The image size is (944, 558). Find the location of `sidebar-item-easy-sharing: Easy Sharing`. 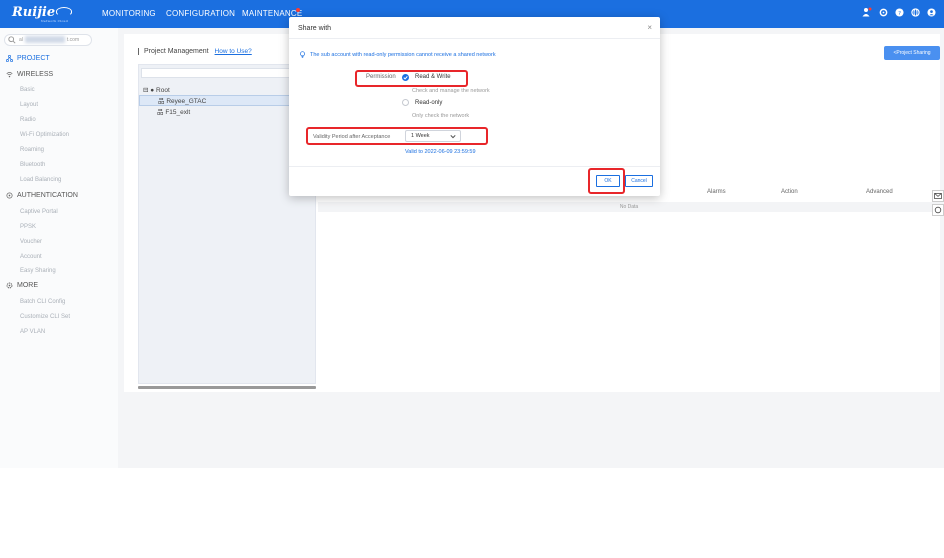

sidebar-item-easy-sharing: Easy Sharing is located at coordinates (38, 271).